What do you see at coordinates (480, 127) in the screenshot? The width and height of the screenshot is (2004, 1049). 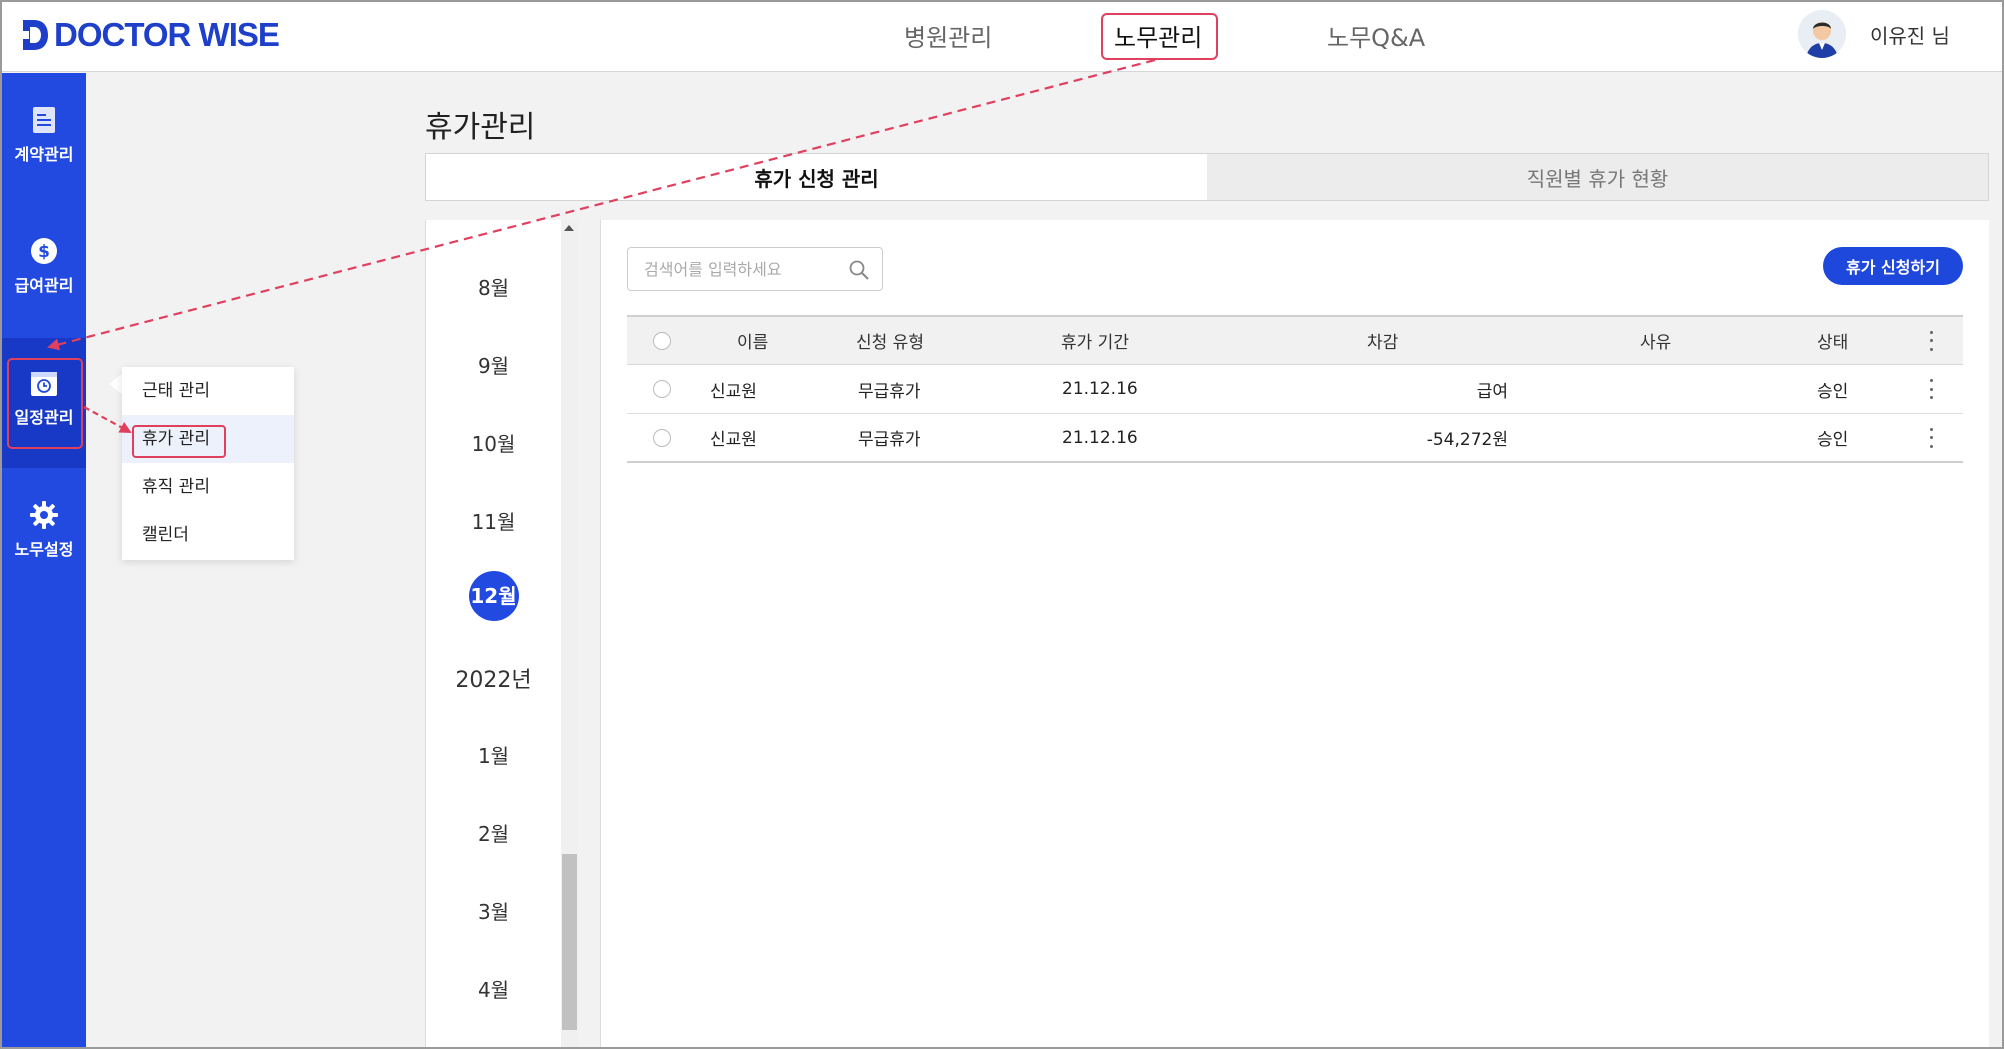 I see `page-title: 휴가관리` at bounding box center [480, 127].